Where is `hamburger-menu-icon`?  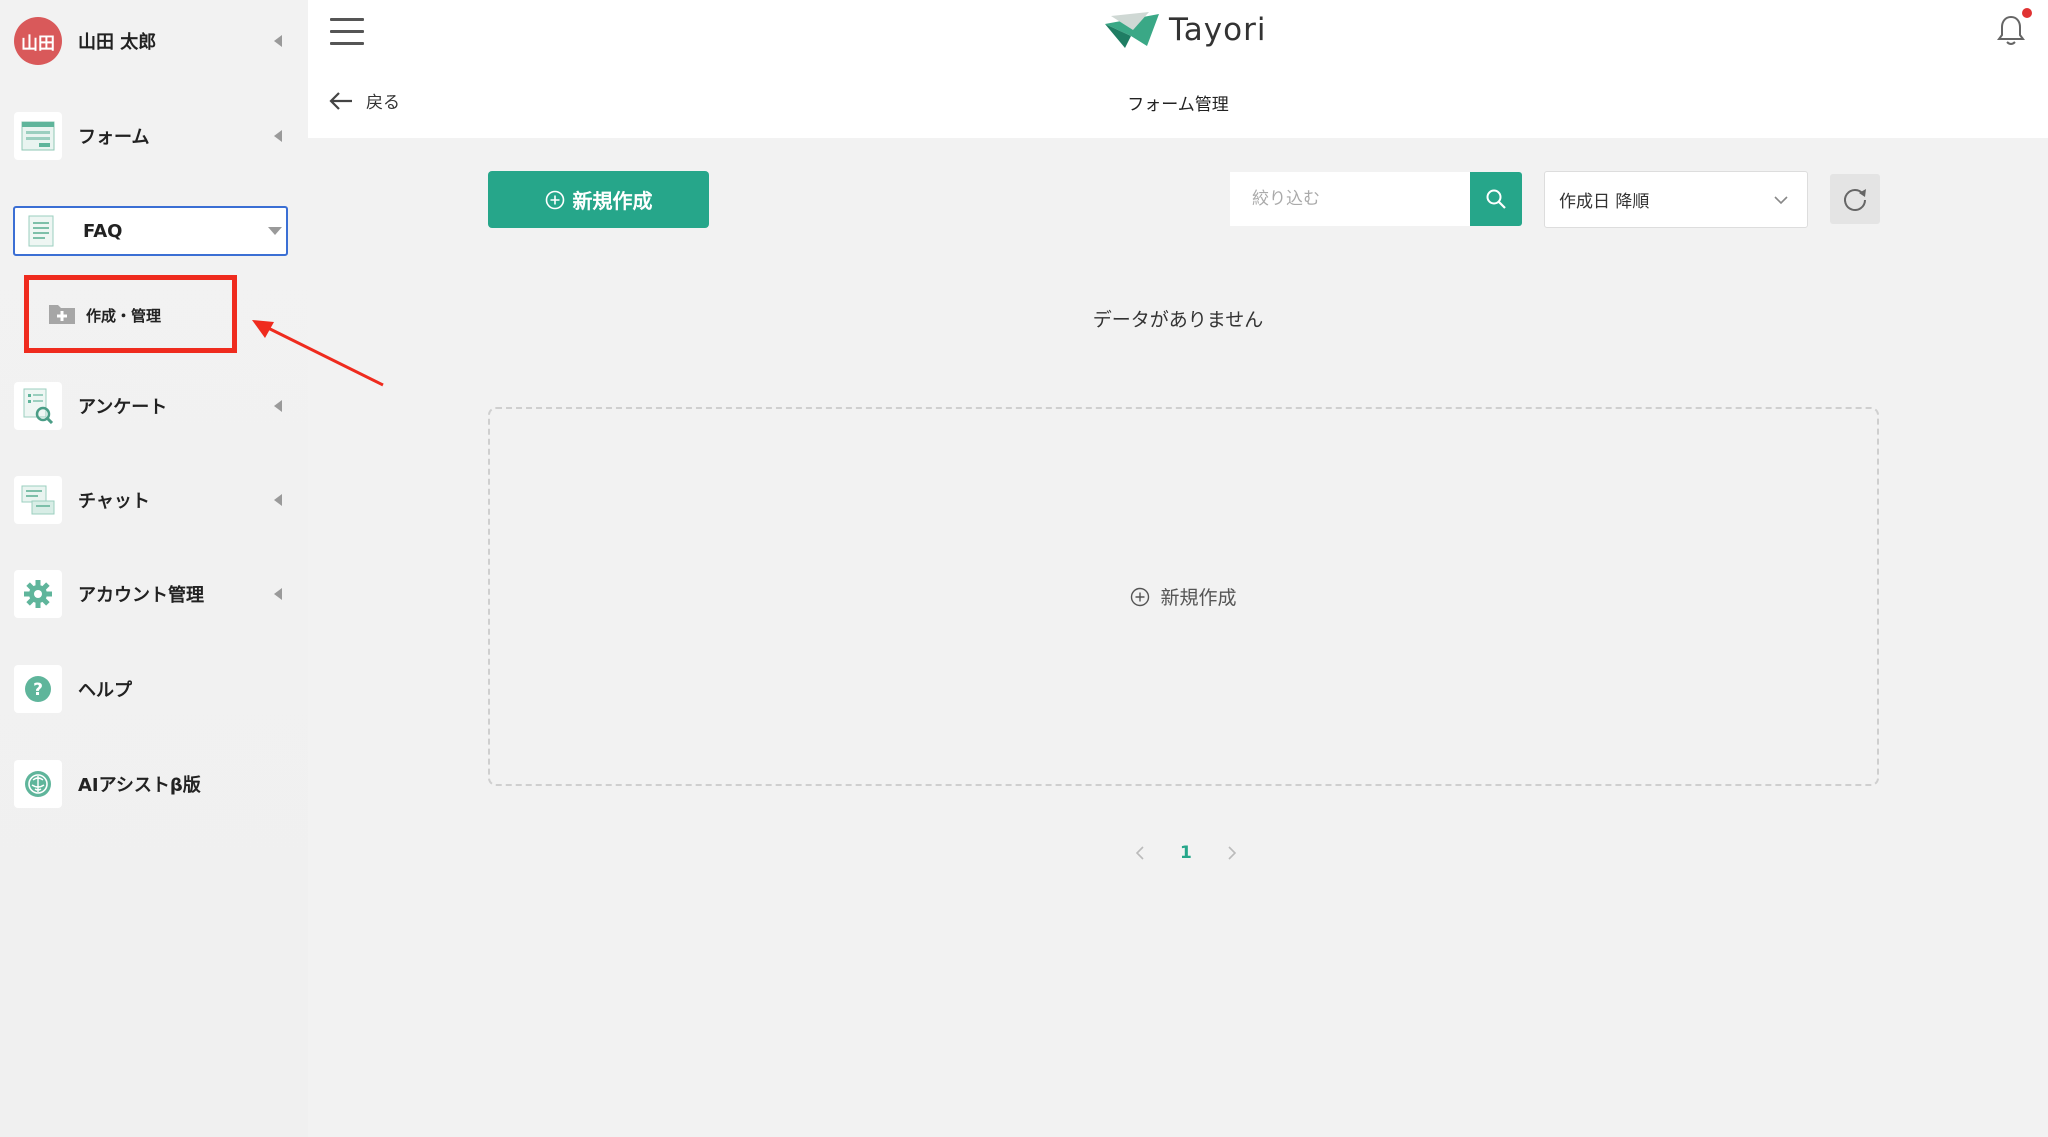
hamburger-menu-icon is located at coordinates (347, 32).